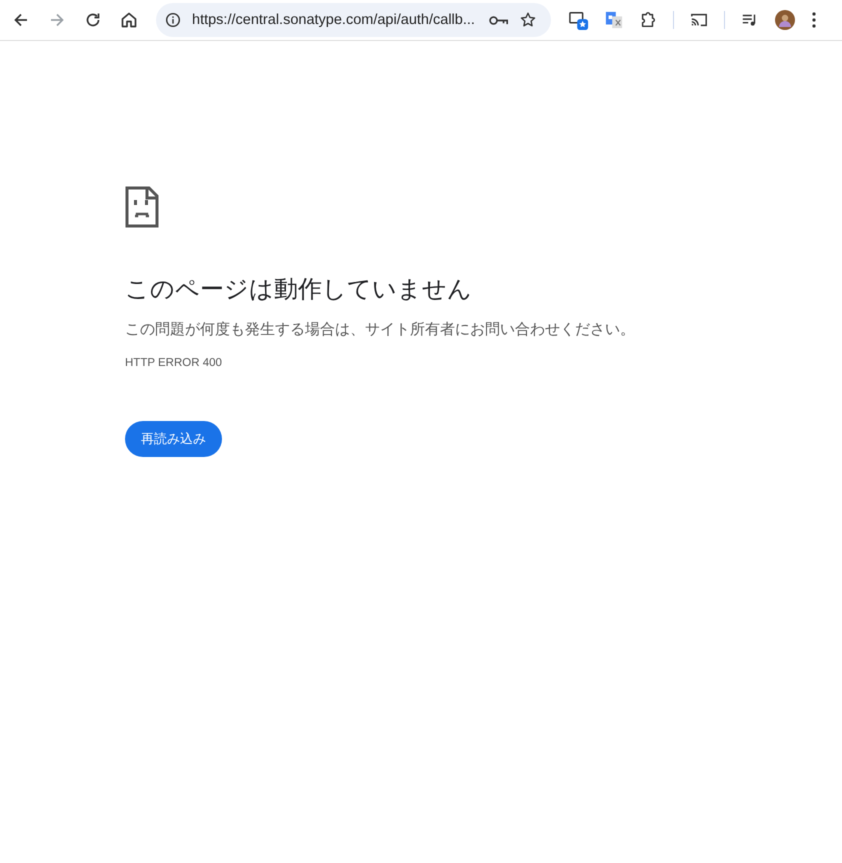 Image resolution: width=842 pixels, height=863 pixels. What do you see at coordinates (528, 20) in the screenshot?
I see `star-icon` at bounding box center [528, 20].